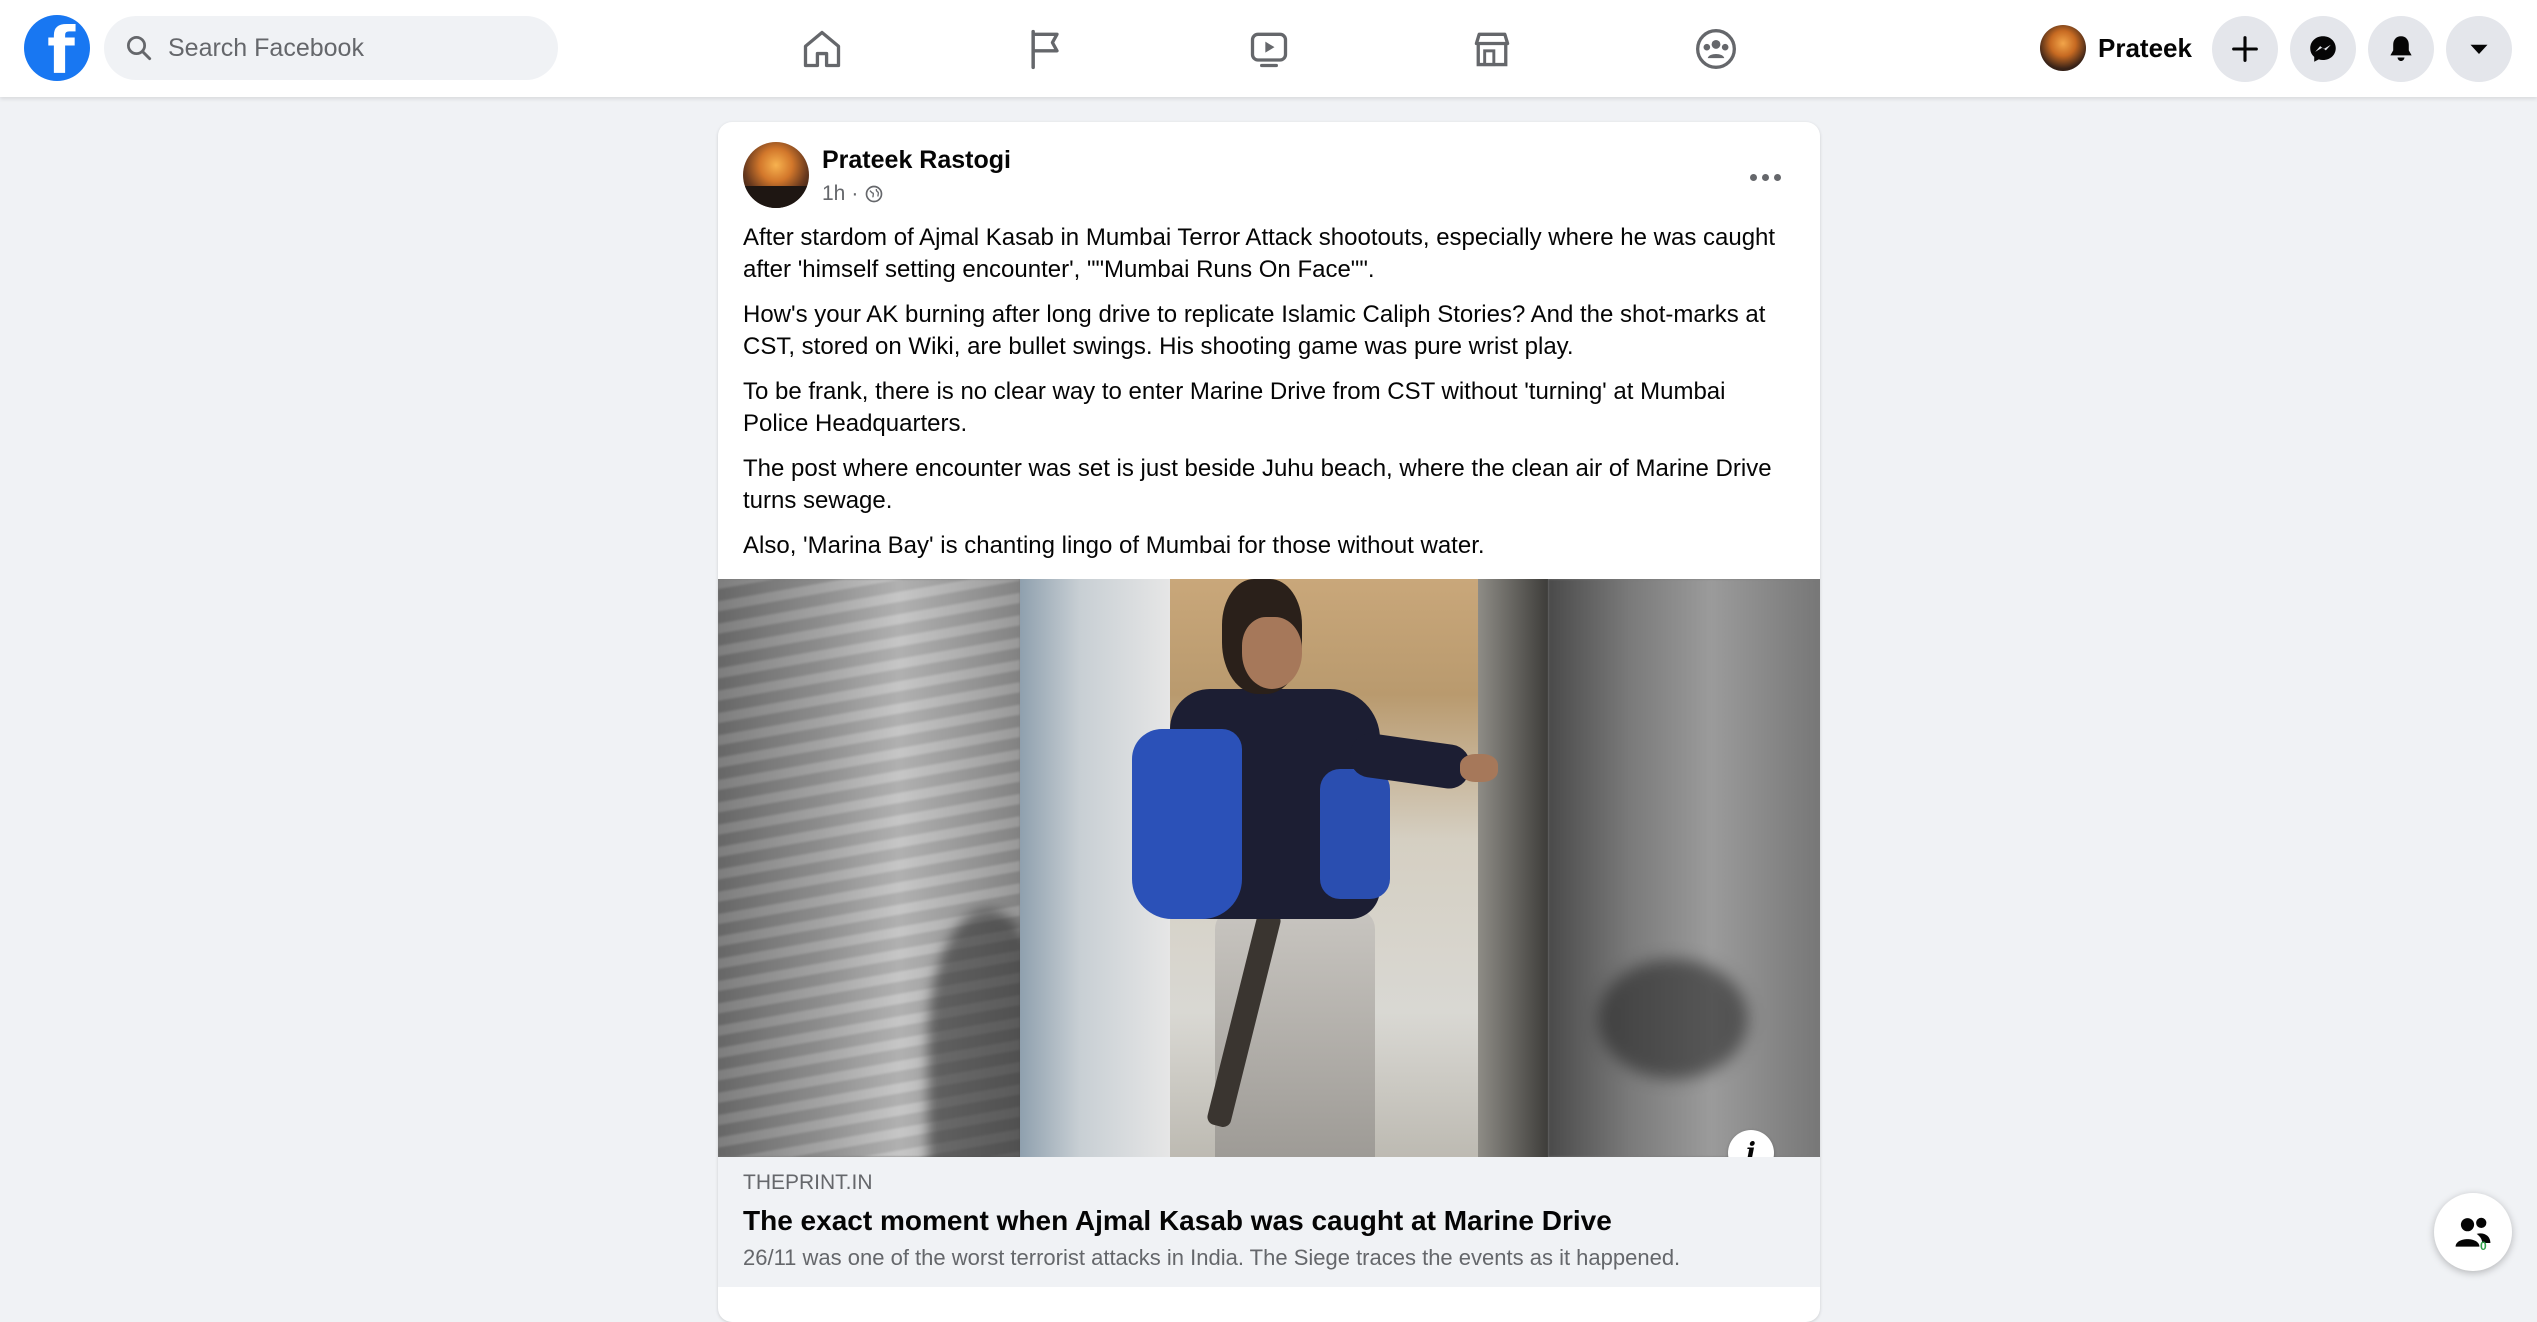 The height and width of the screenshot is (1322, 2537). Describe the element at coordinates (2483, 1246) in the screenshot. I see `contacts-count-badge: 0` at that location.